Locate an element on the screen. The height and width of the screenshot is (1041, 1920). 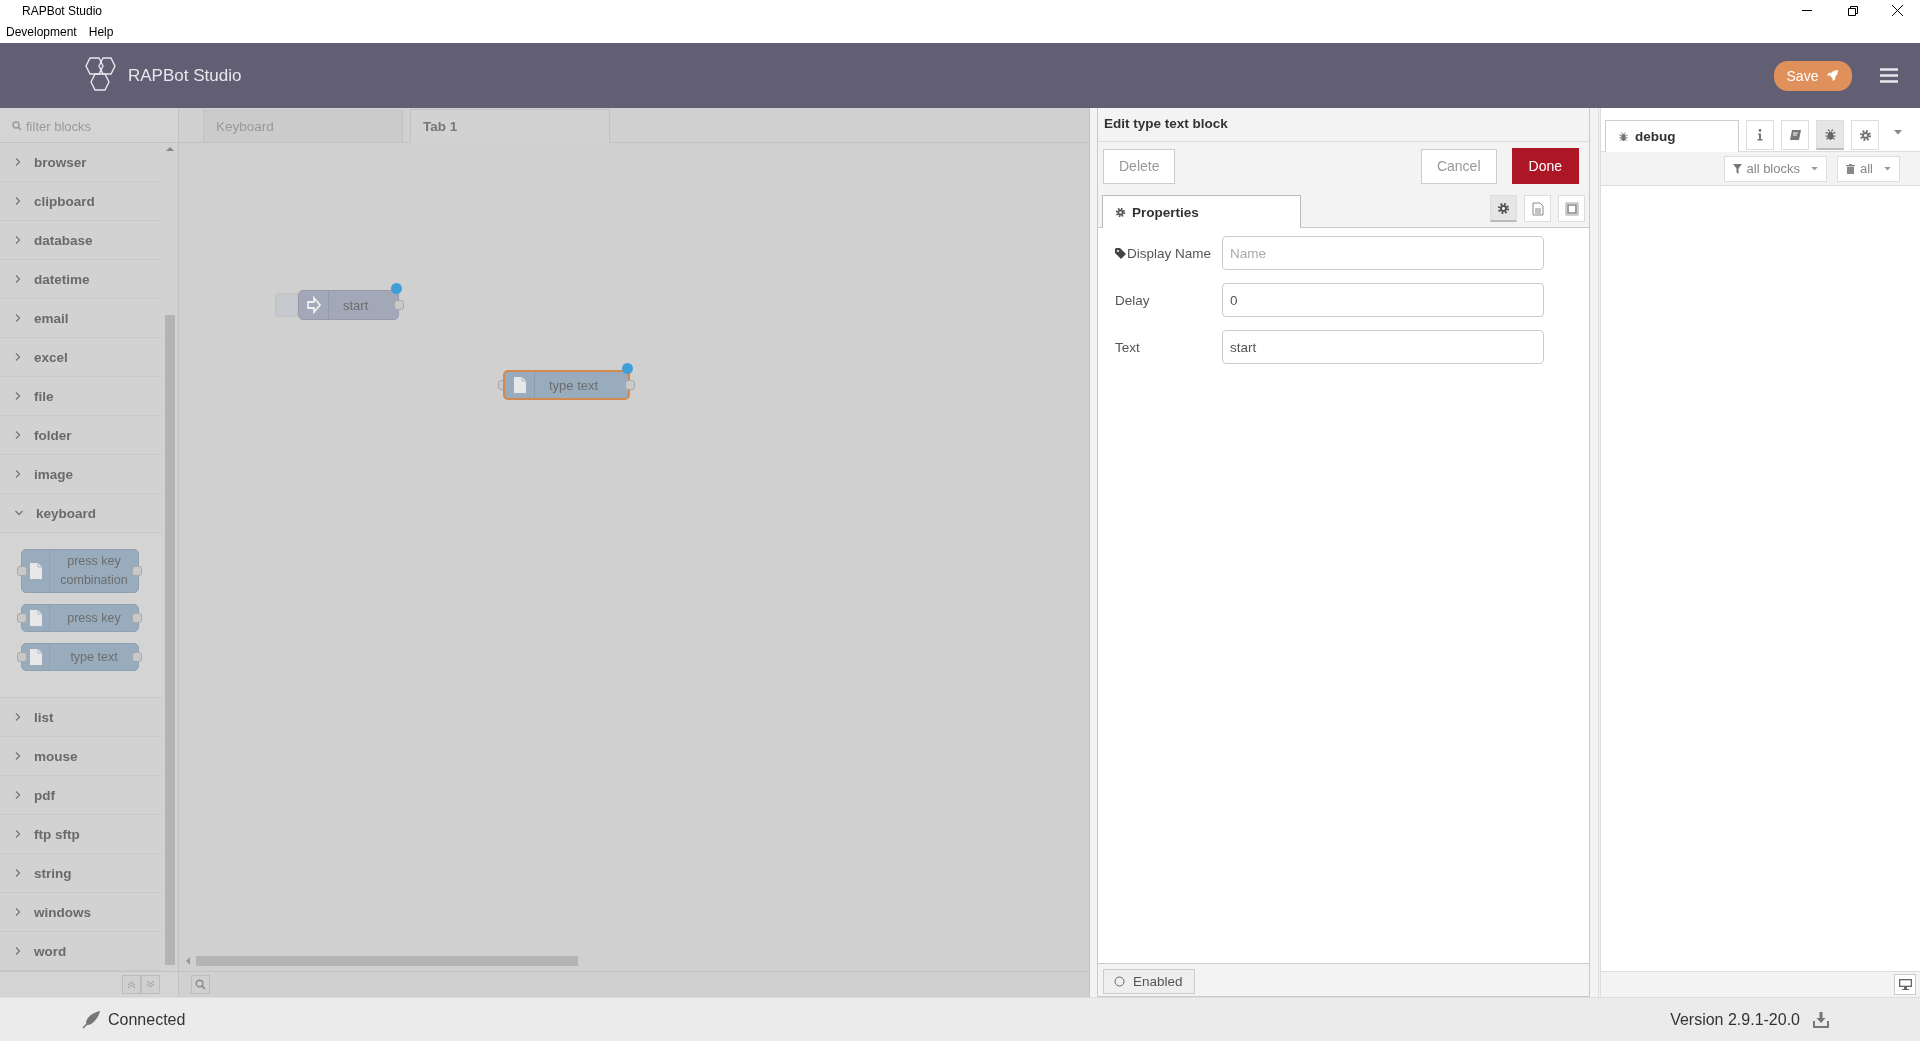
chevrons-down-icon is located at coordinates (150, 984).